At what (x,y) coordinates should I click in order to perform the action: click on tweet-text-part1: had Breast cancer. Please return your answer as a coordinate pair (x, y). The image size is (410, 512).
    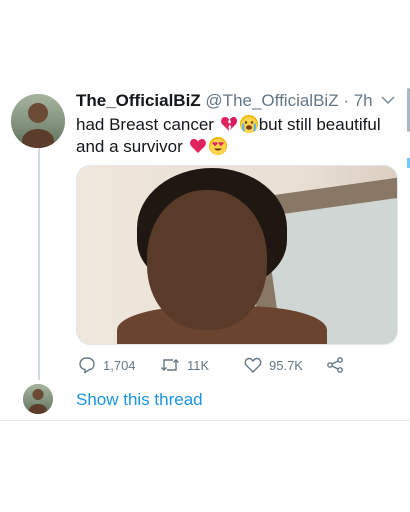
    Looking at the image, I should click on (145, 124).